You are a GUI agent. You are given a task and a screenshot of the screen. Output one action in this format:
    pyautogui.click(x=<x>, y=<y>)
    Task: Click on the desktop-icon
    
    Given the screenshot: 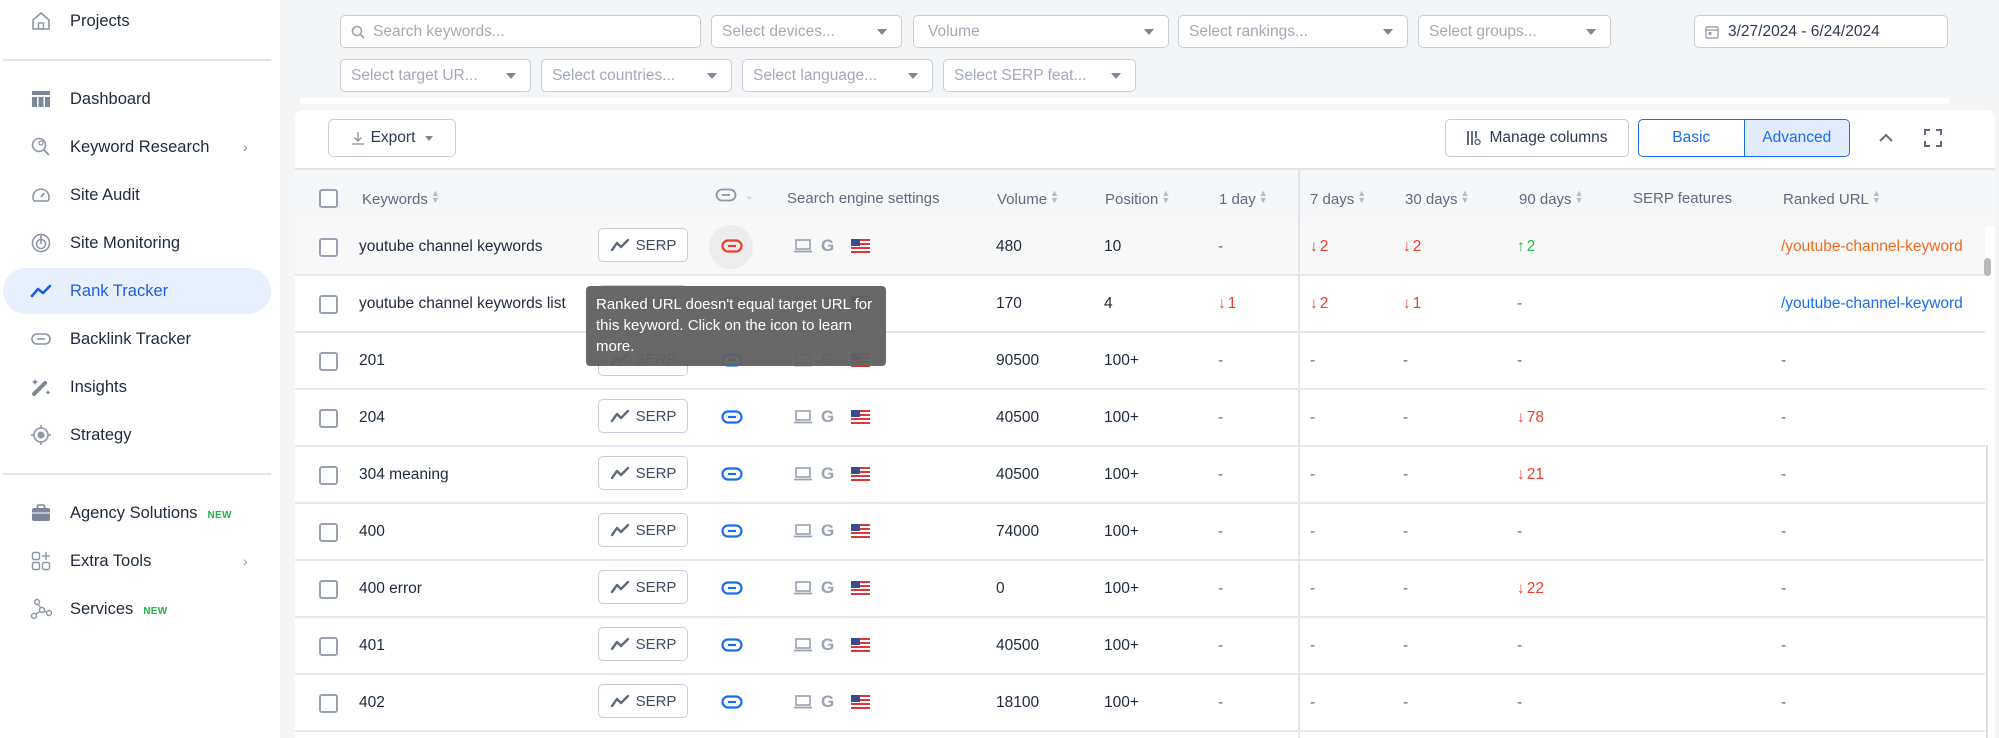 What is the action you would take?
    pyautogui.click(x=803, y=417)
    